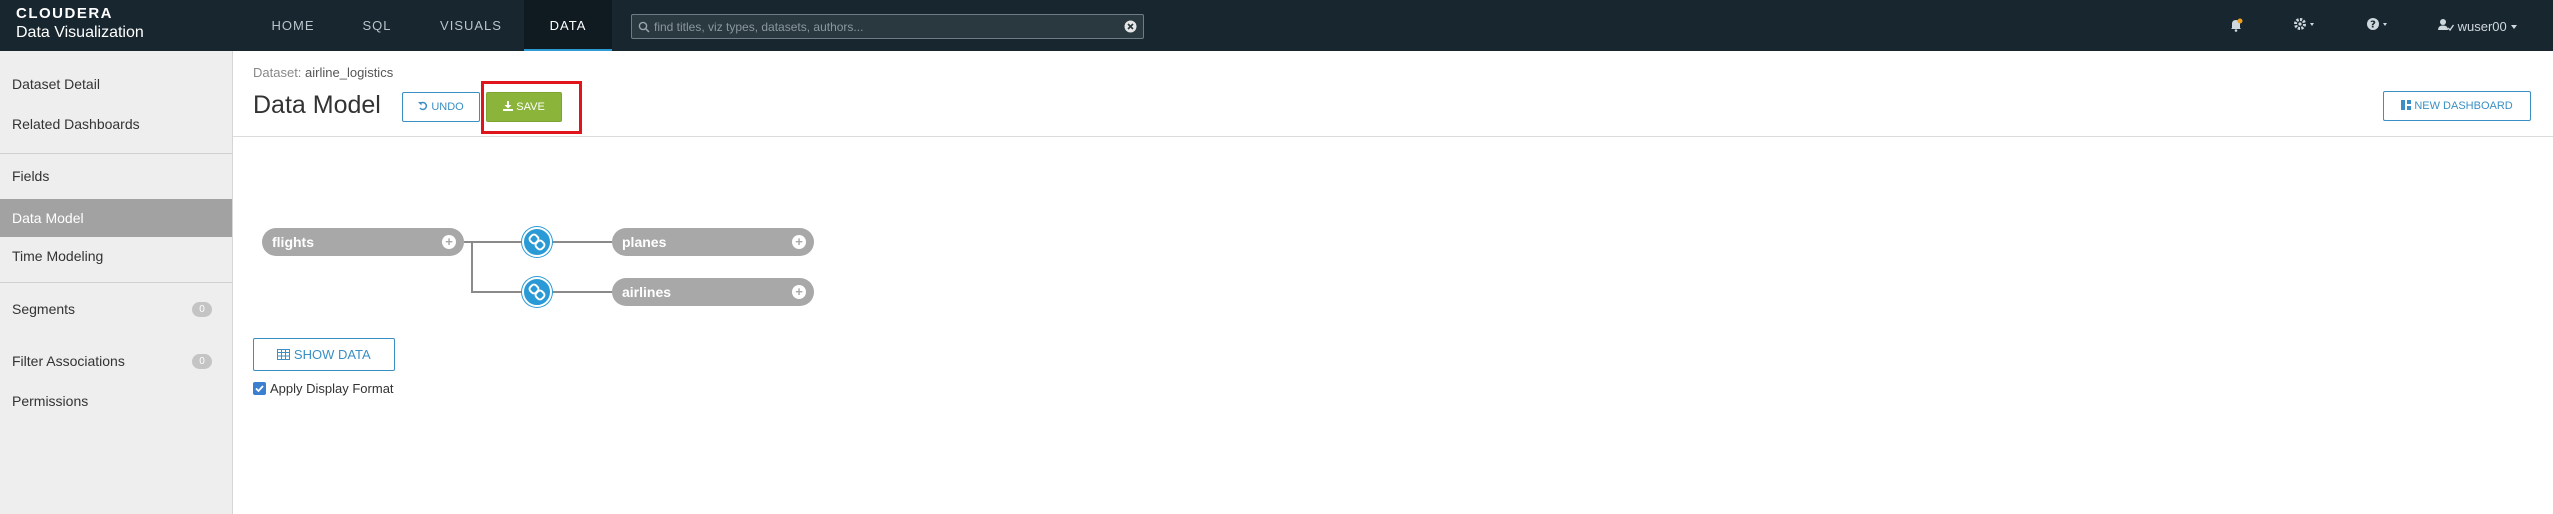 The height and width of the screenshot is (514, 2553). What do you see at coordinates (713, 242) in the screenshot?
I see `table-node-joined: planes +` at bounding box center [713, 242].